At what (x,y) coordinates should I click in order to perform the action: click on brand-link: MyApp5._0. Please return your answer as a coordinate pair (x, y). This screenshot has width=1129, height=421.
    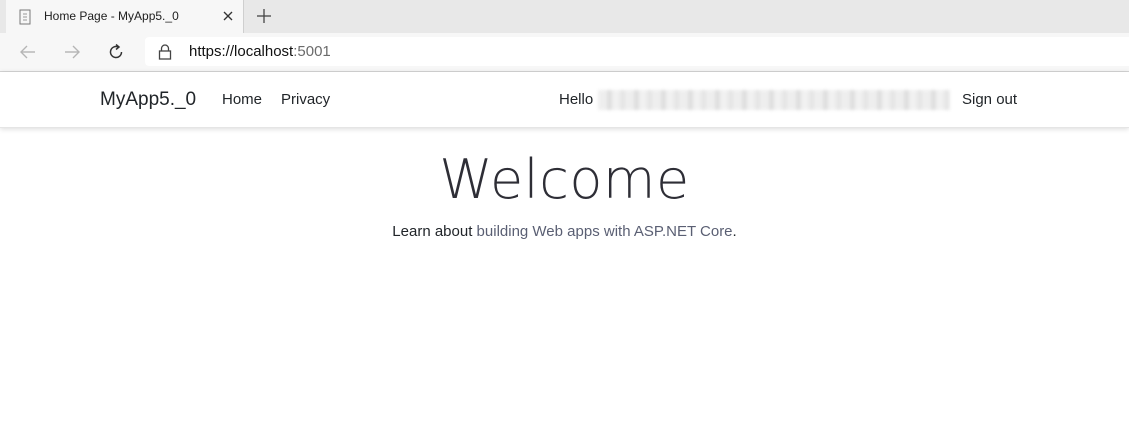
    Looking at the image, I should click on (148, 100).